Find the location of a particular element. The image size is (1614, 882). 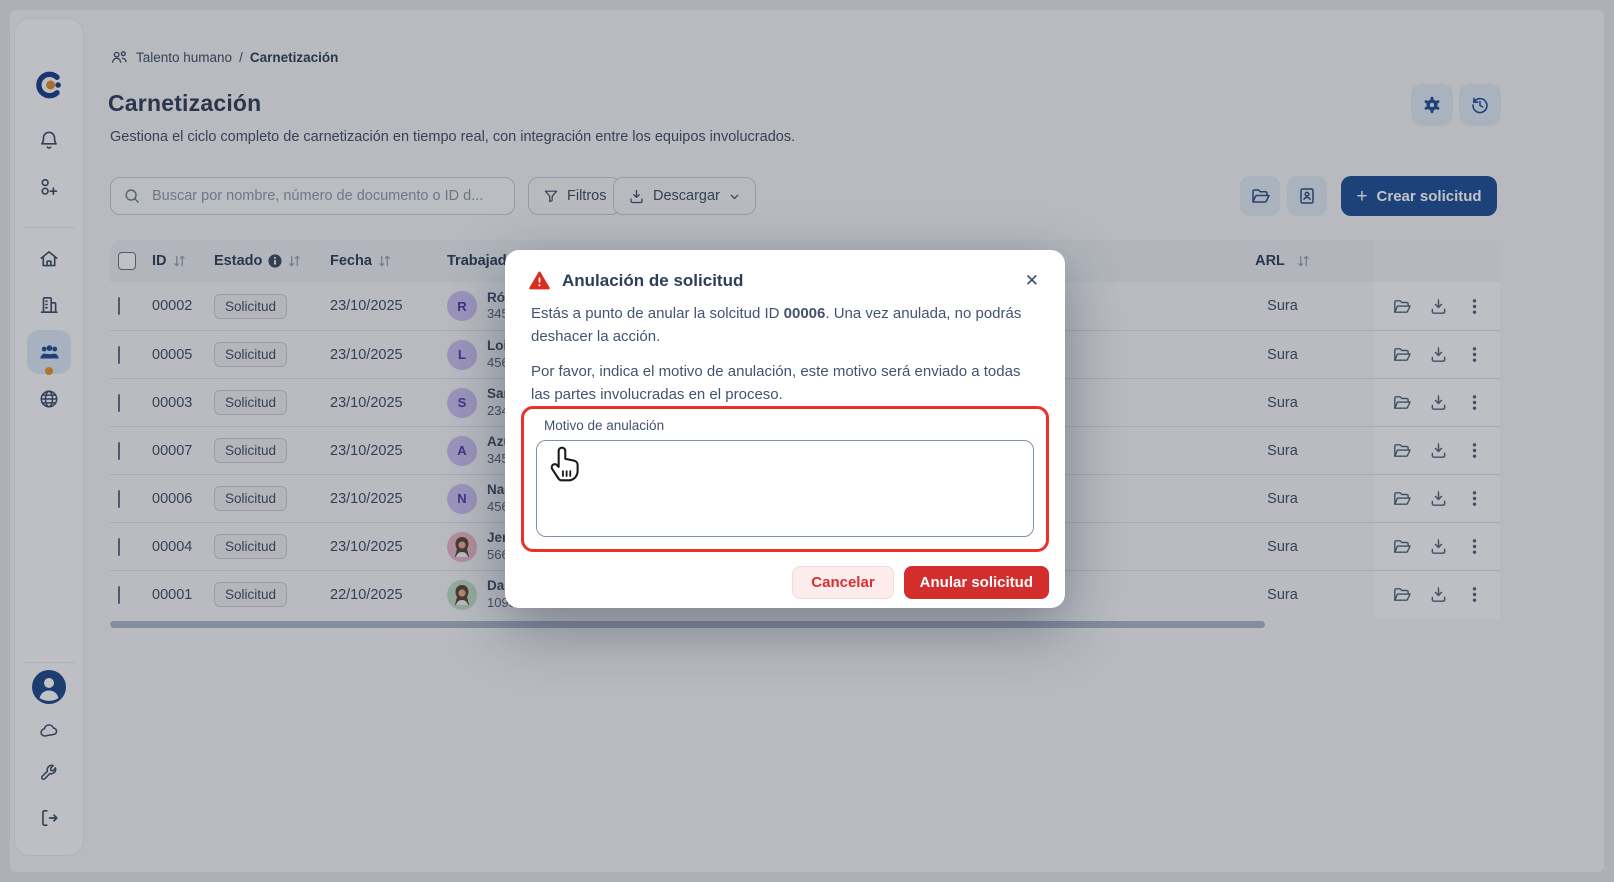

modal-title: Anulación de solicitud is located at coordinates (653, 280).